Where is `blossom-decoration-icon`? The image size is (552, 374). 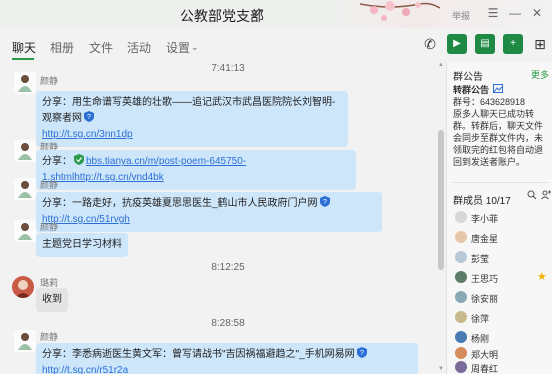 blossom-decoration-icon is located at coordinates (400, 11).